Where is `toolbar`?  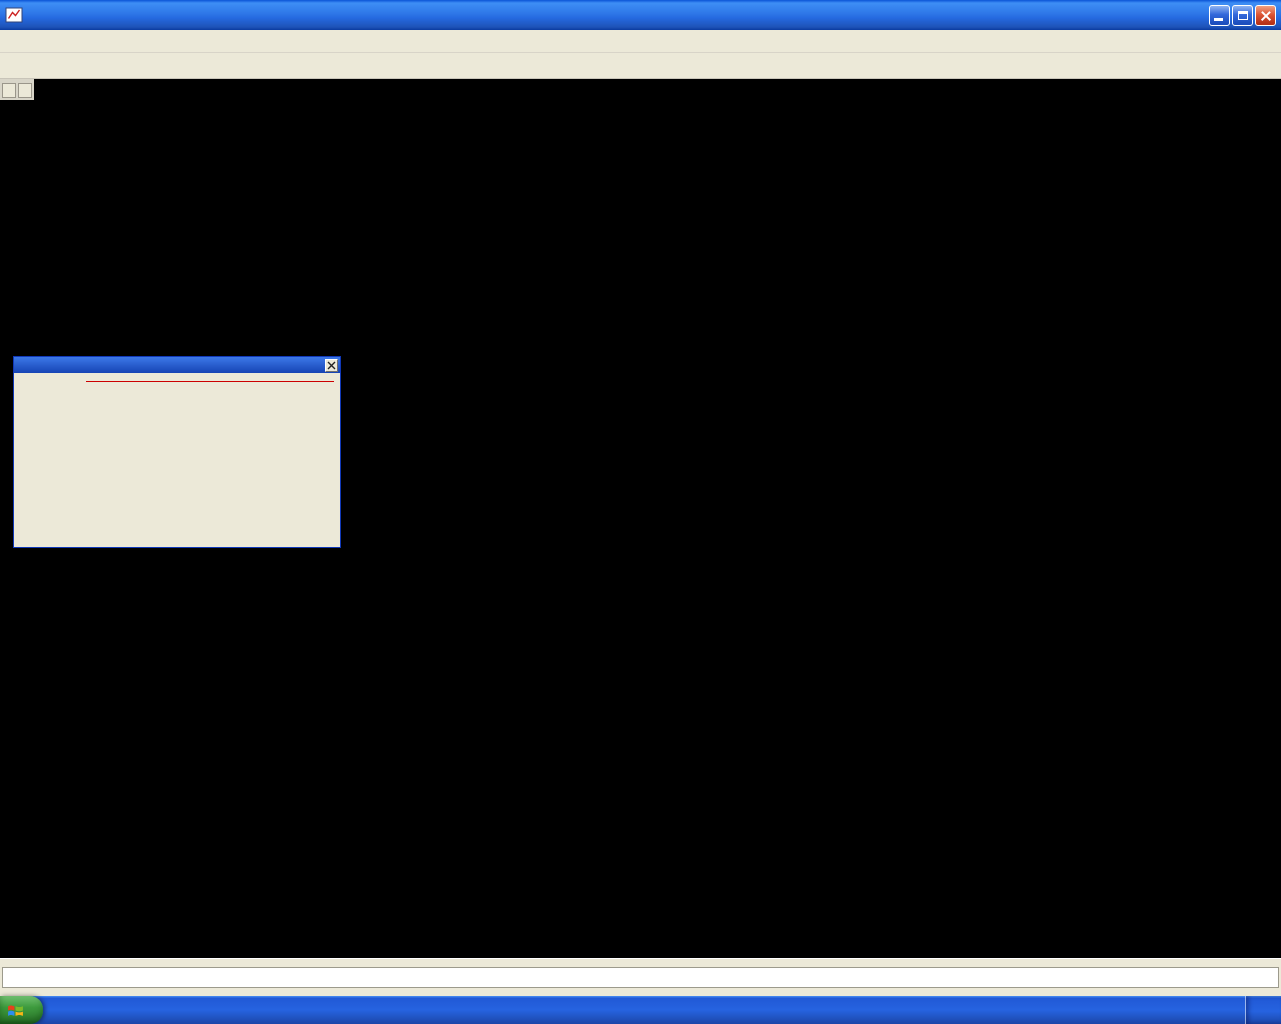 toolbar is located at coordinates (640, 66).